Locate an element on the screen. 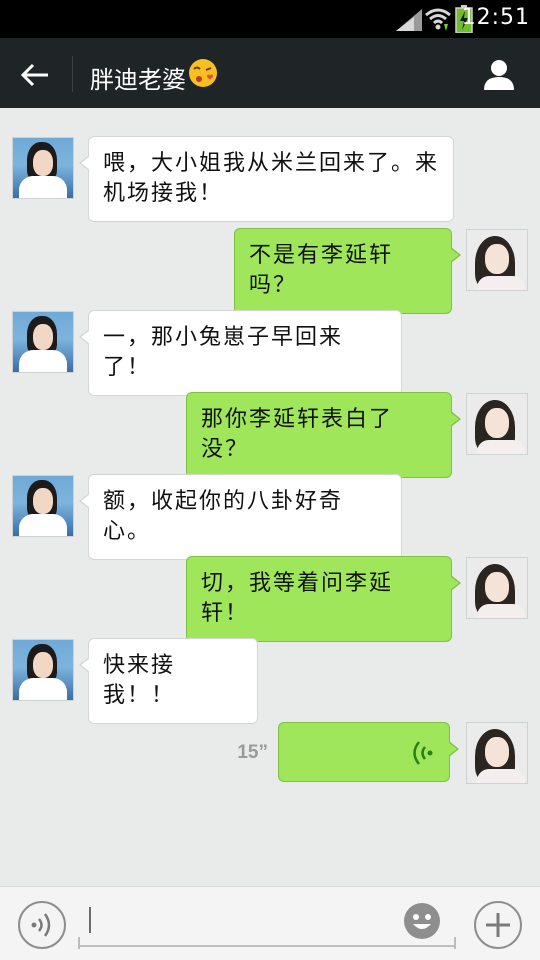  chat-header: 胖迪老婆 is located at coordinates (270, 73).